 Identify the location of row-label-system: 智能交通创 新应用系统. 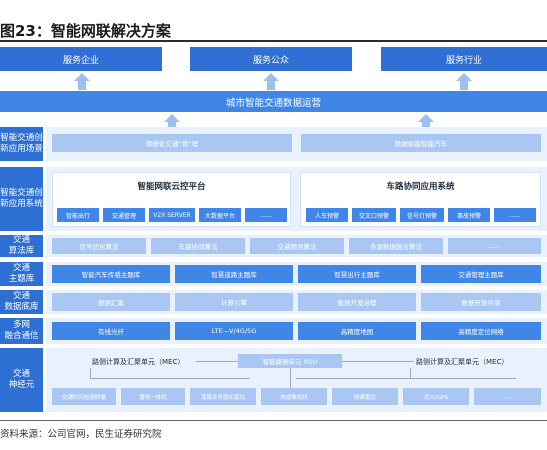
(21, 199).